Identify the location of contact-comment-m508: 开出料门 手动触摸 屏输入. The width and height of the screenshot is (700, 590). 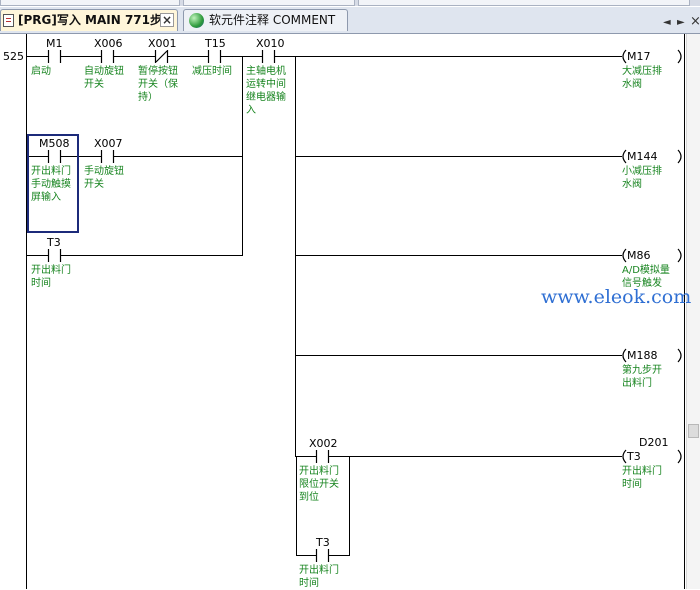
(51, 184).